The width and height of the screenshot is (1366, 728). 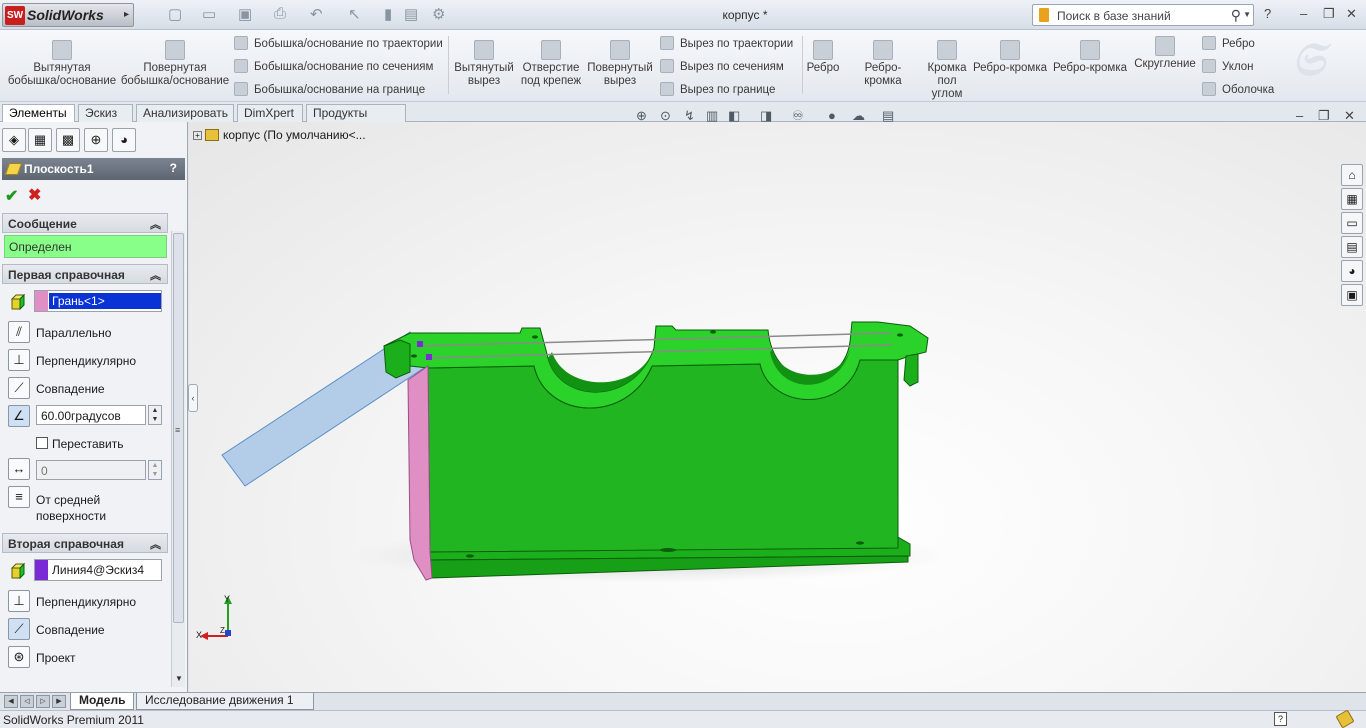 What do you see at coordinates (329, 89) in the screenshot?
I see `boundary-boss-button: Бобышка/основание на границе` at bounding box center [329, 89].